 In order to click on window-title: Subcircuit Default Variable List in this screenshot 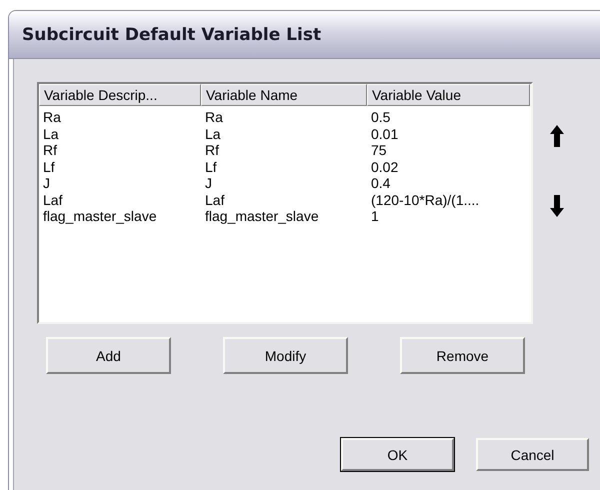, I will do `click(172, 34)`.